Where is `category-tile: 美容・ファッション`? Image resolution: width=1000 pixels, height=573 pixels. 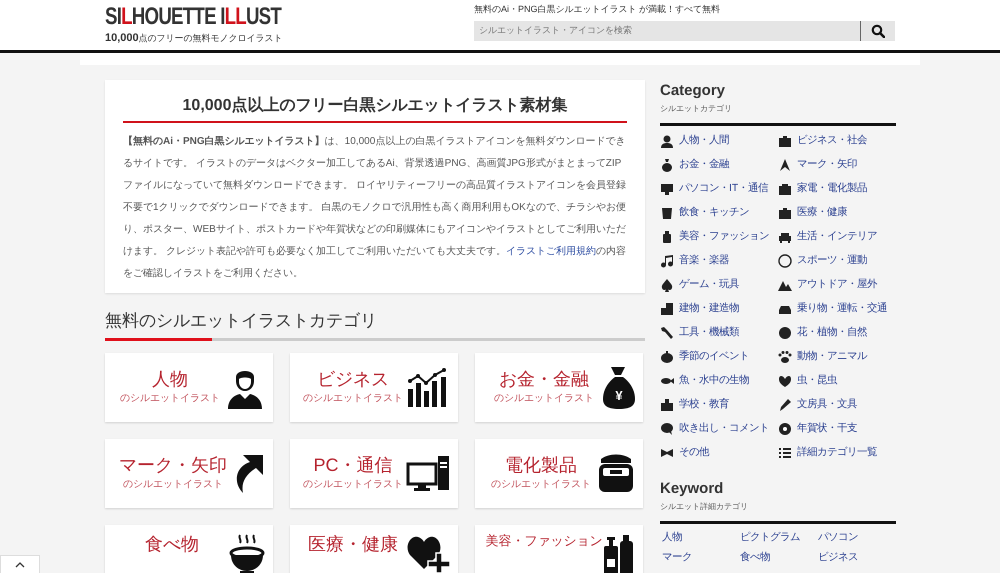
category-tile: 美容・ファッション is located at coordinates (559, 548).